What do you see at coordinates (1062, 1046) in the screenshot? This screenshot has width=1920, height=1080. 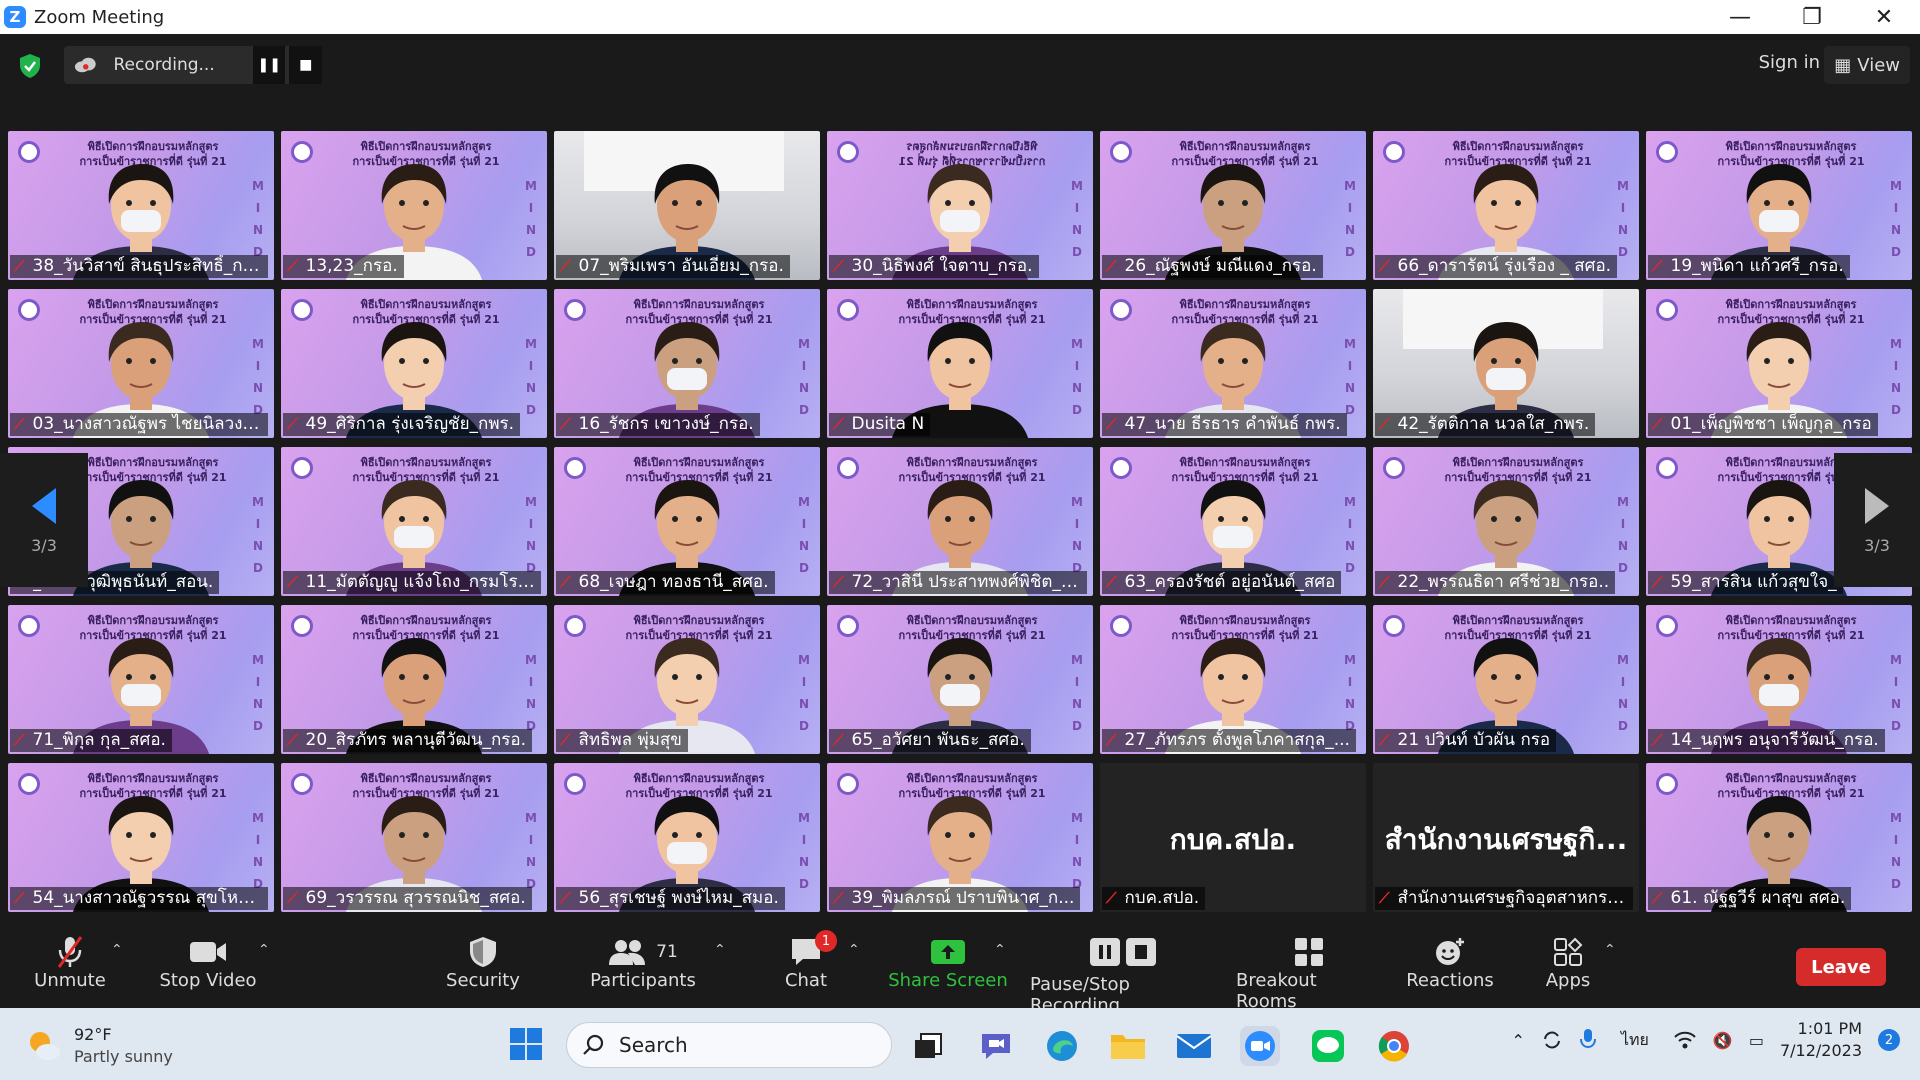 I see `edge-browser-icon` at bounding box center [1062, 1046].